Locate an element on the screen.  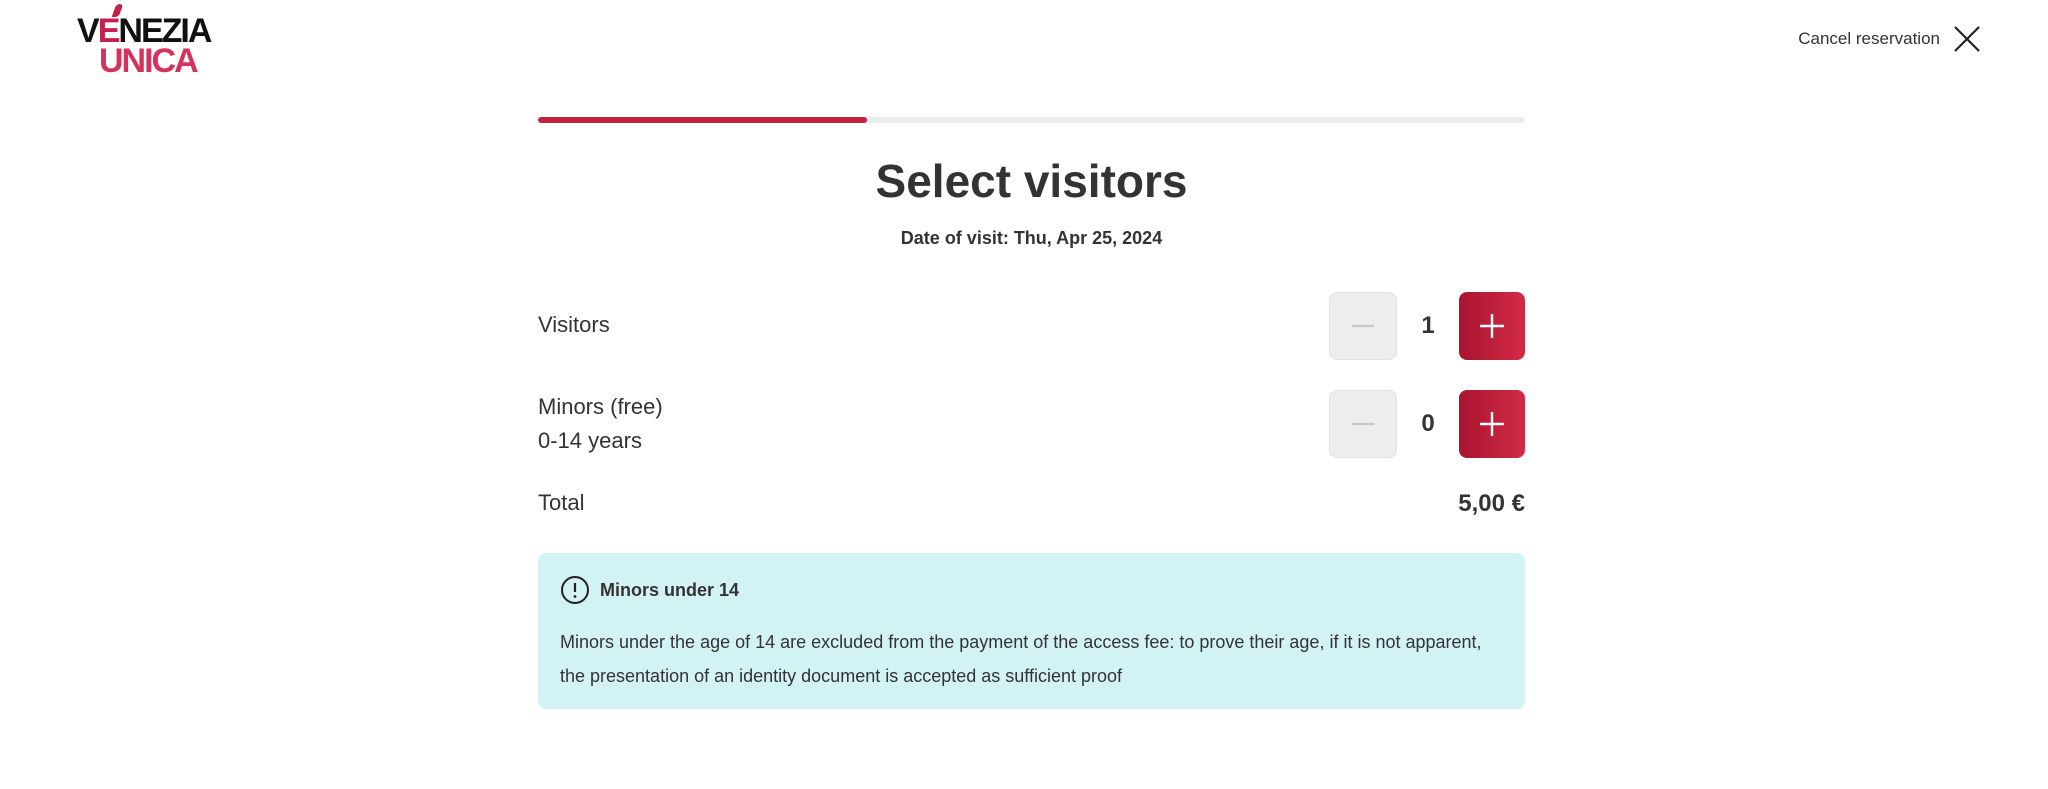
notice-header: Minors under 14 is located at coordinates (1031, 590).